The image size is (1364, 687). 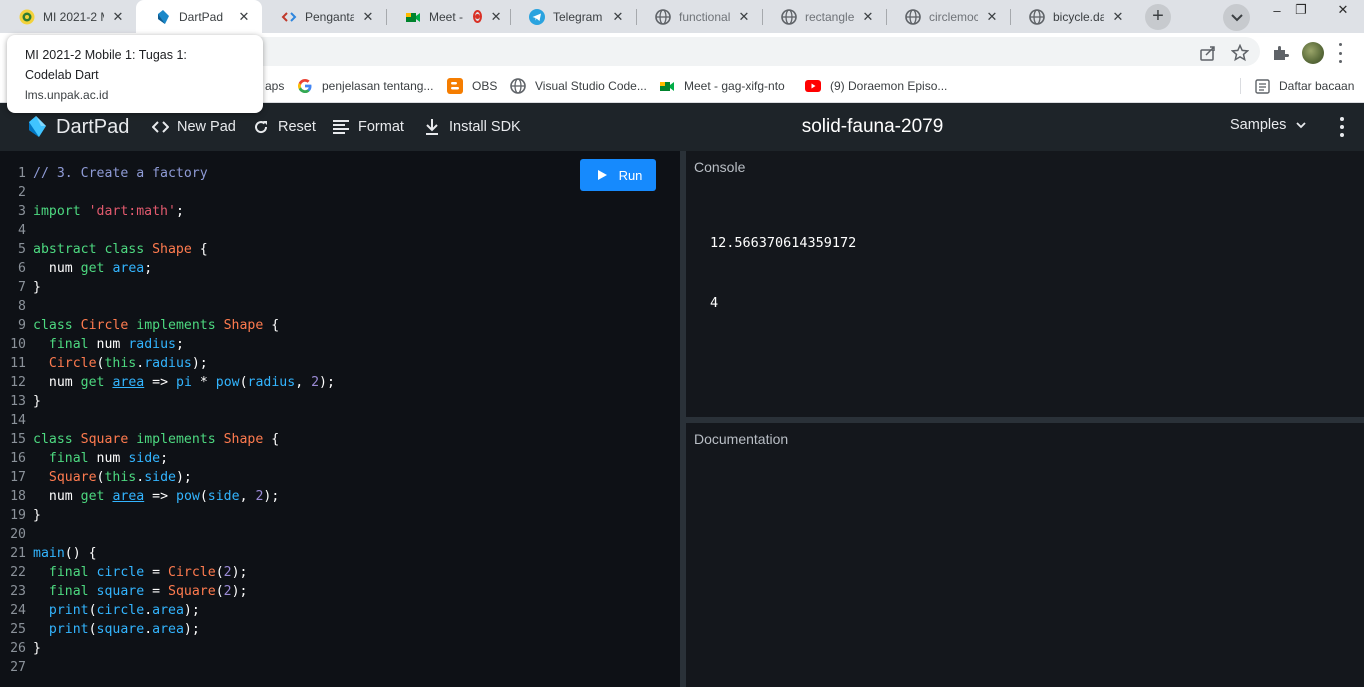 What do you see at coordinates (630, 175) in the screenshot?
I see `run-label: Run` at bounding box center [630, 175].